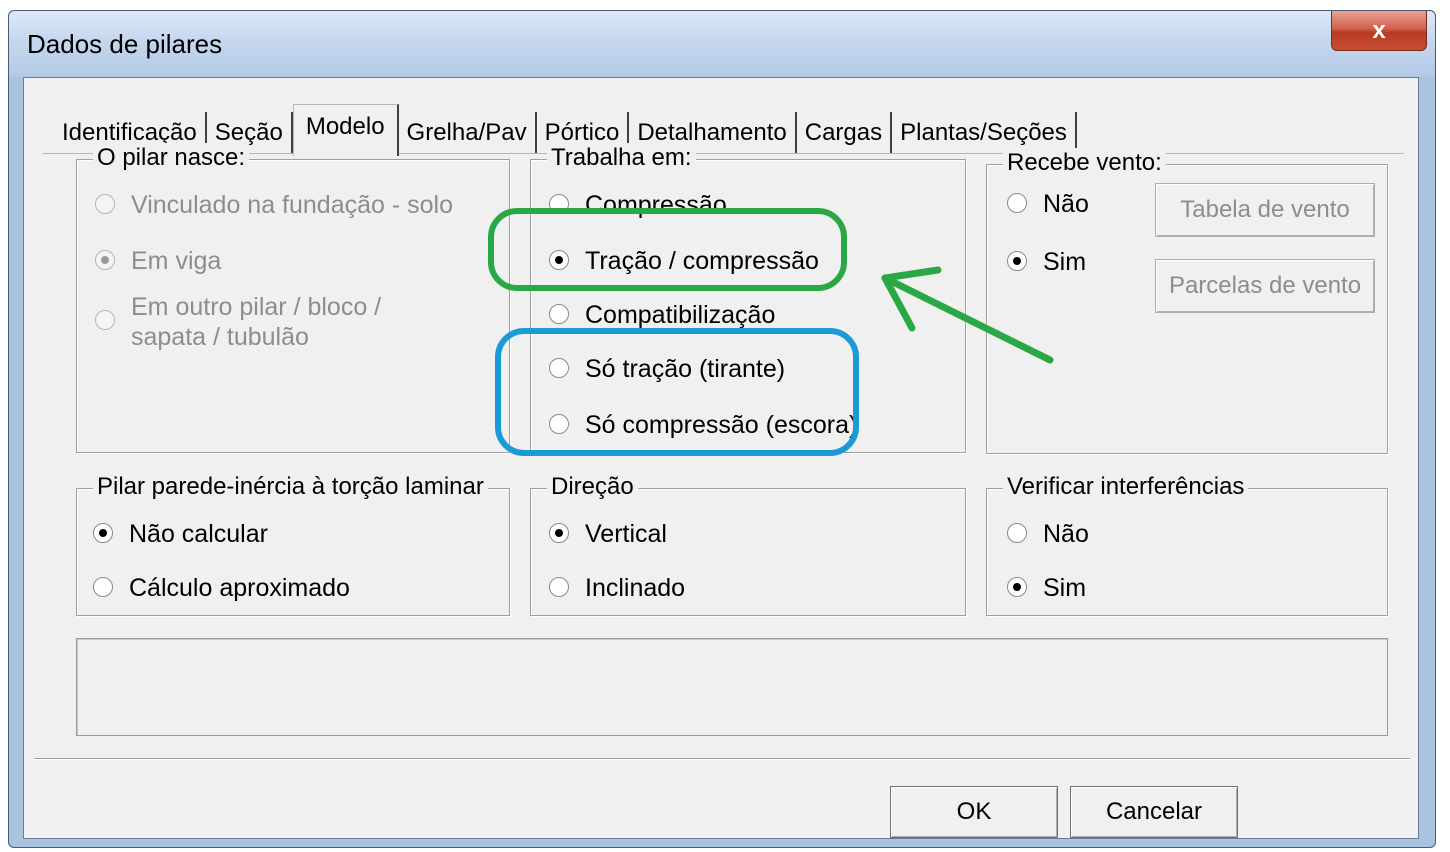 The image size is (1450, 852). Describe the element at coordinates (256, 307) in the screenshot. I see `radio-label-line1: Em outro pilar / bloco /` at that location.